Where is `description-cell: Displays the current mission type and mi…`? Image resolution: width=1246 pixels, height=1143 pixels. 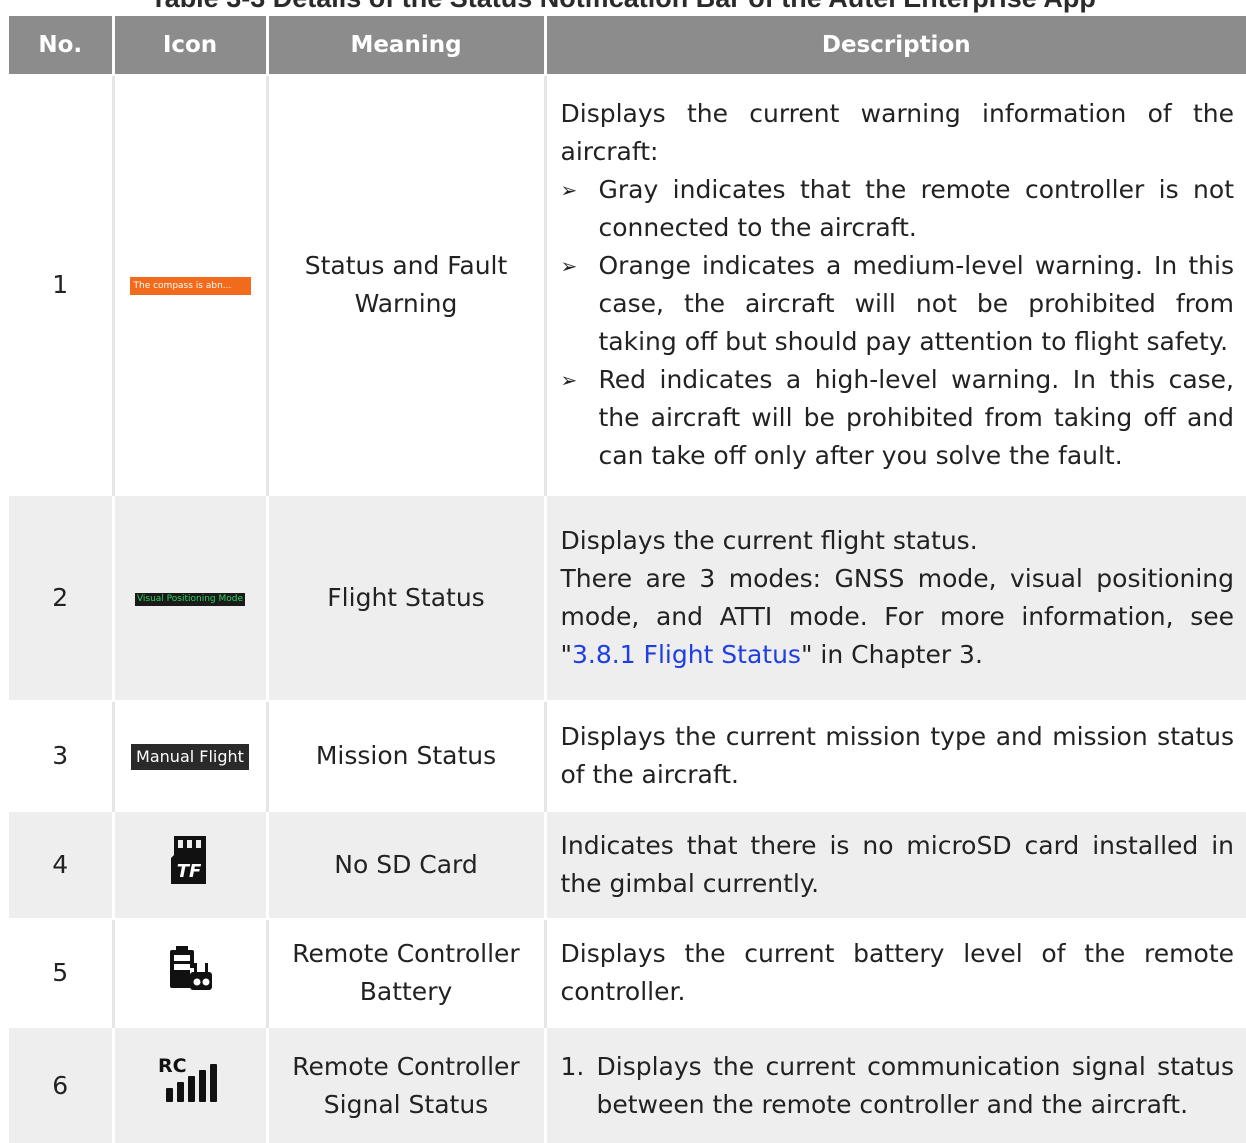
description-cell: Displays the current mission type and mi… is located at coordinates (894, 755).